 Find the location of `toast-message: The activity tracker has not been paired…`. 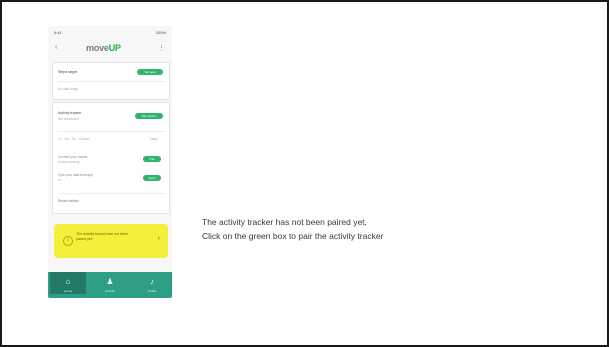

toast-message: The activity tracker has not been paired… is located at coordinates (102, 236).